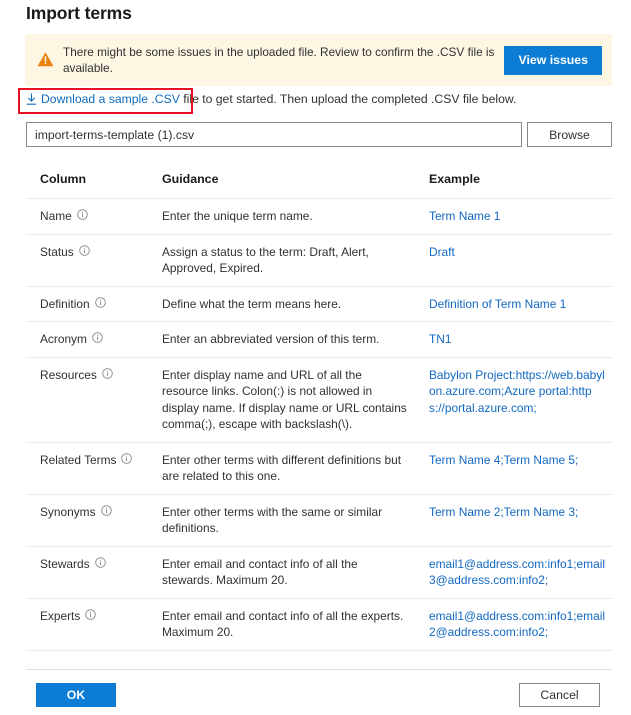 This screenshot has width=631, height=715. Describe the element at coordinates (87, 468) in the screenshot. I see `cell-column-name: Related Terms` at that location.